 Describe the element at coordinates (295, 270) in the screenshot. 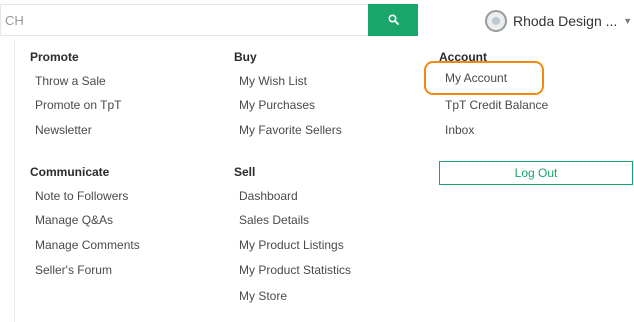

I see `menu-item-my-product-statistics: My Product Statistics` at that location.